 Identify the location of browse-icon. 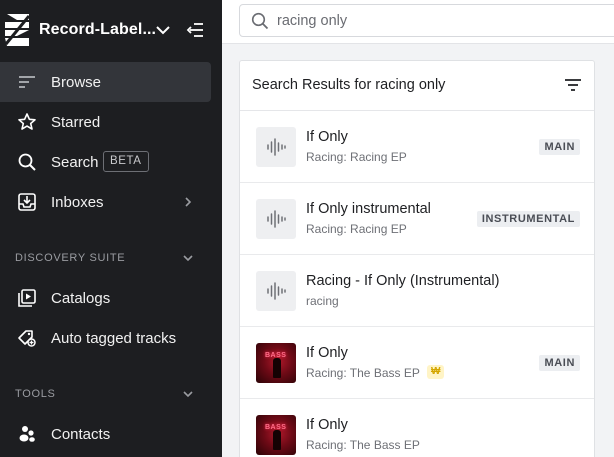
(27, 82).